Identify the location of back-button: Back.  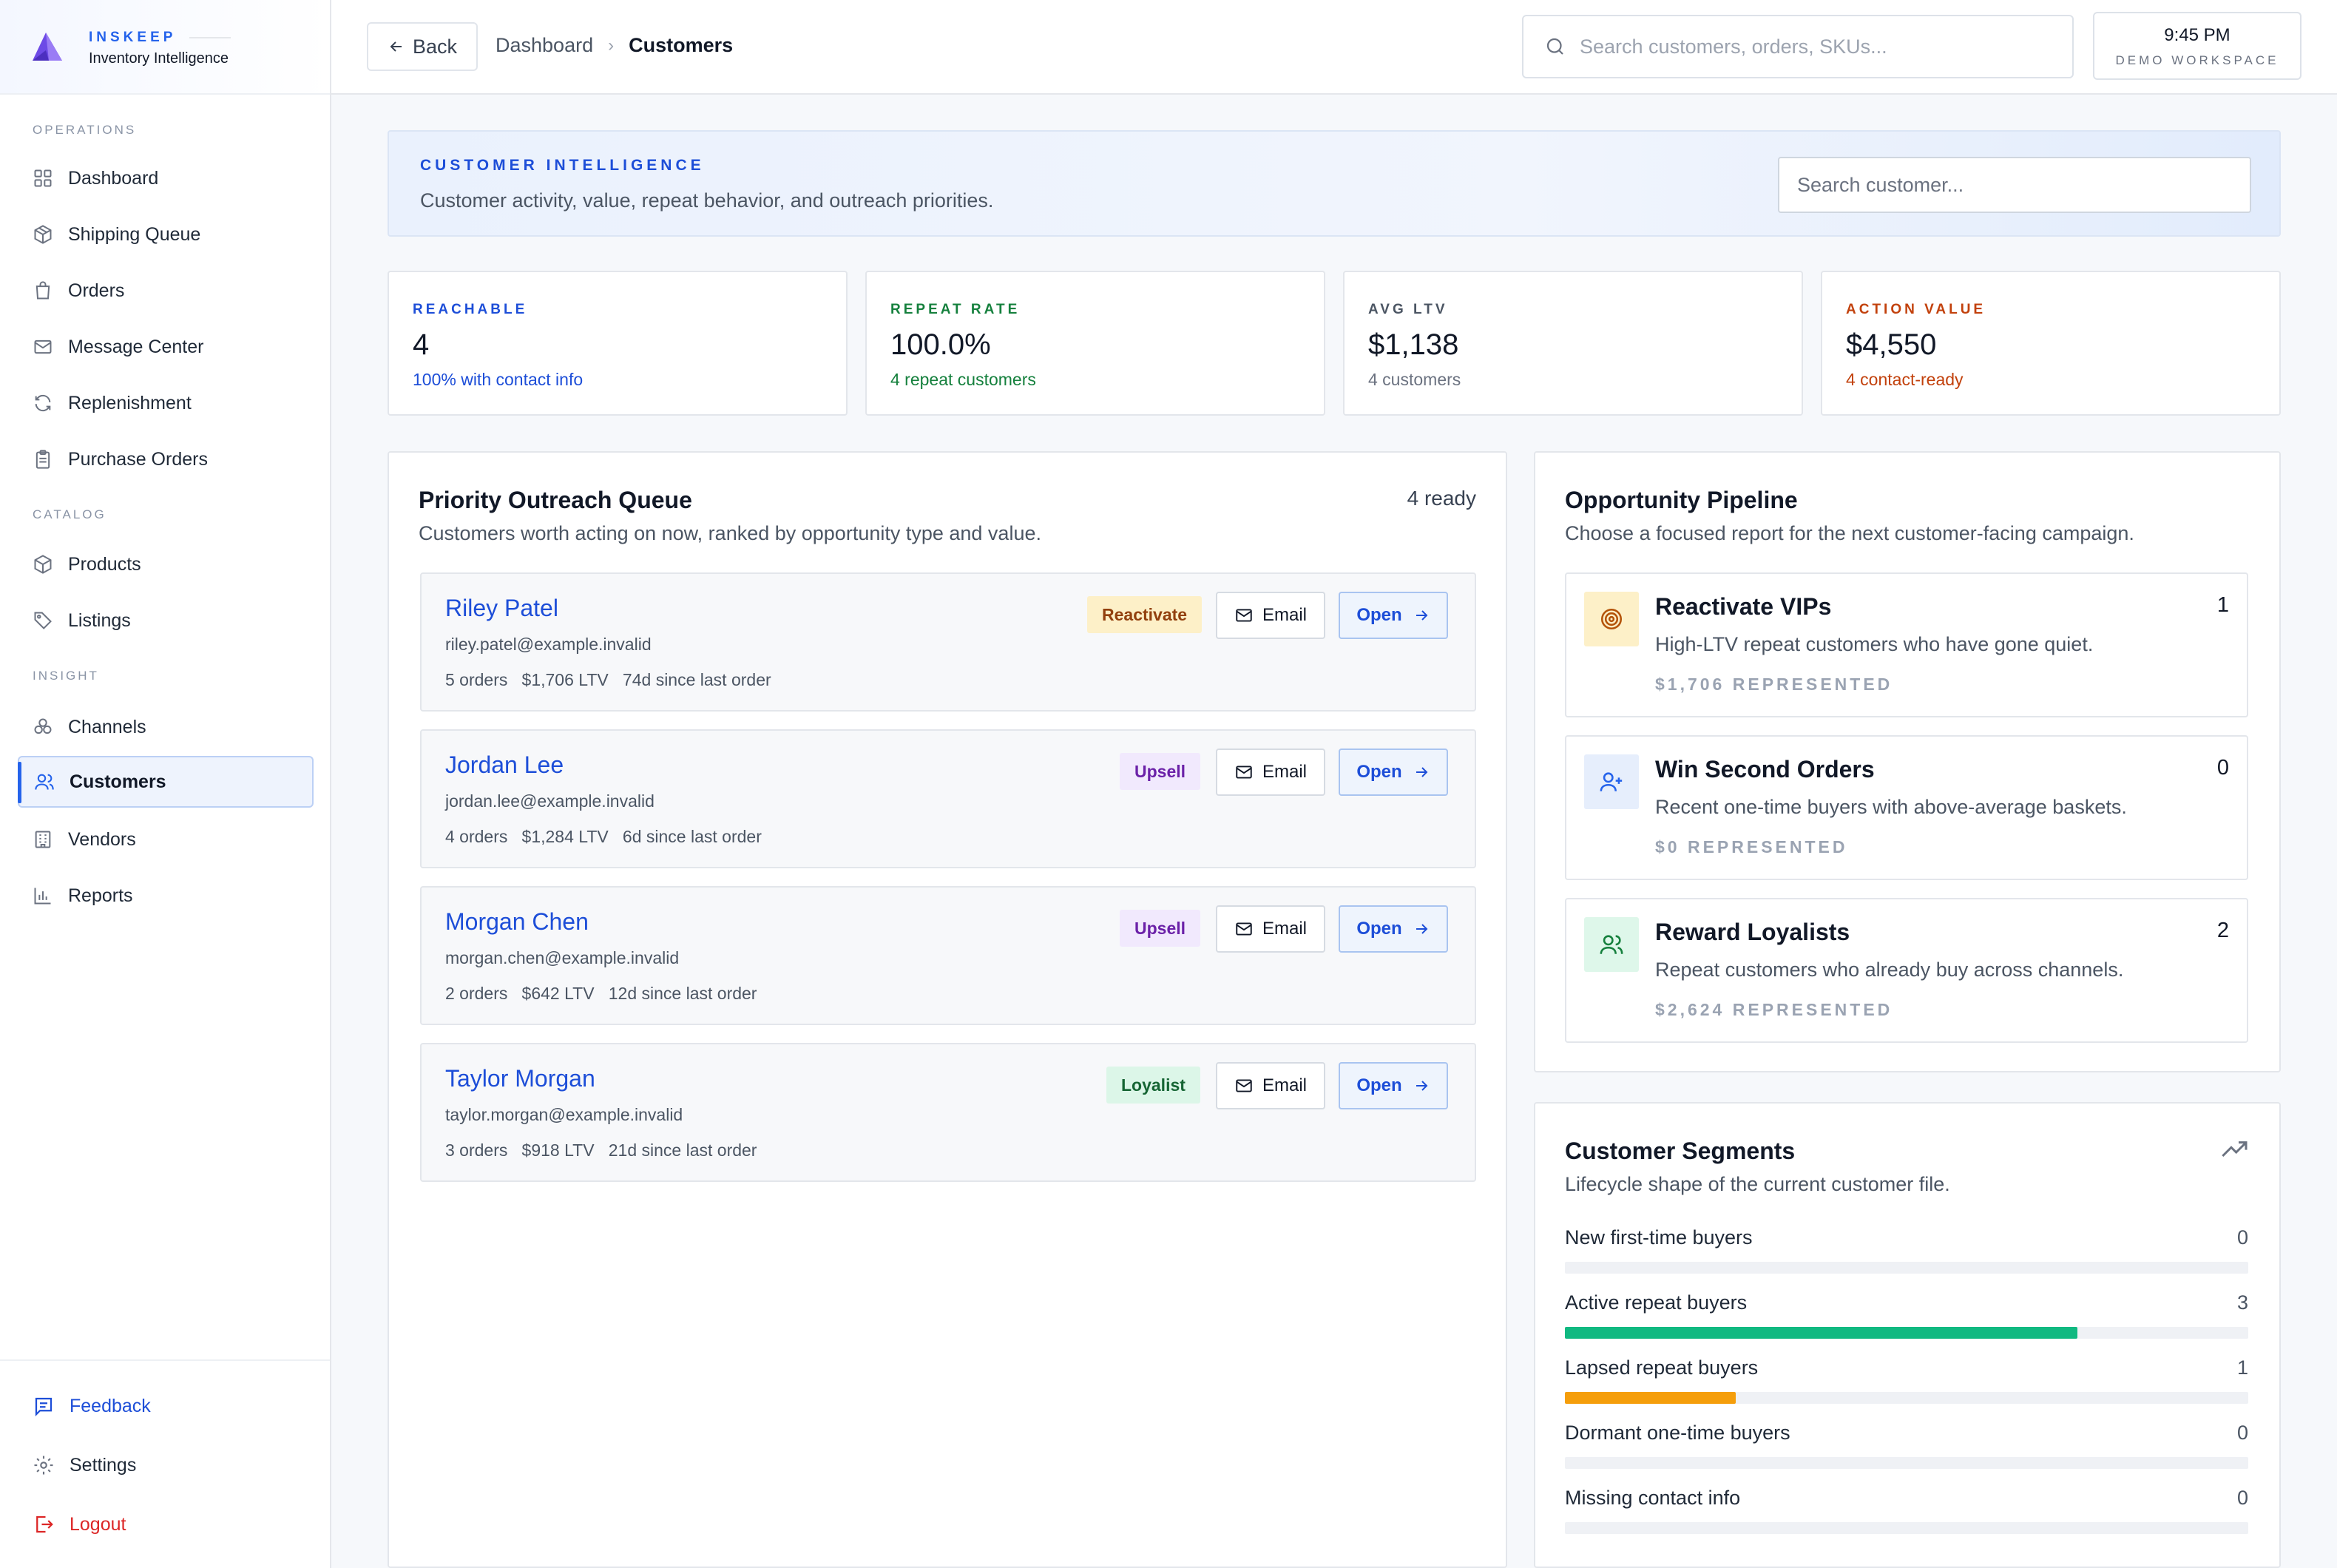
(422, 46).